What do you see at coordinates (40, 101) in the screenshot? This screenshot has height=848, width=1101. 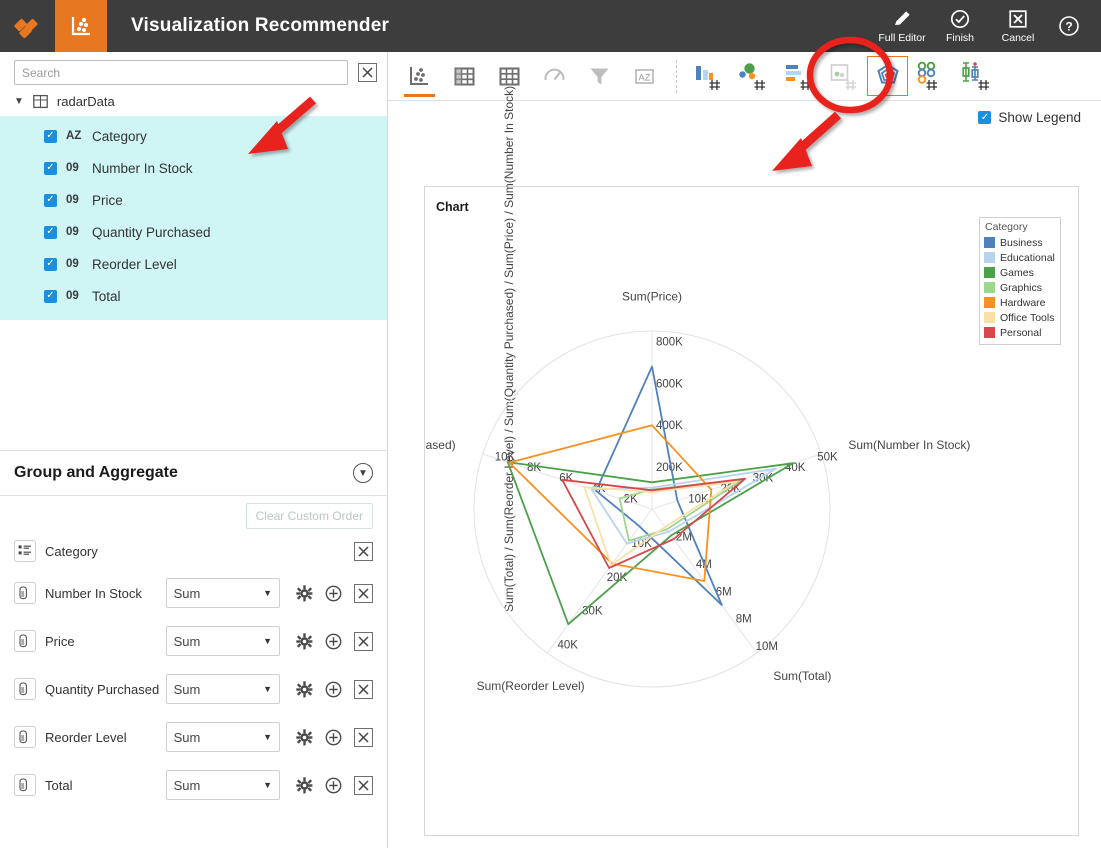 I see `table-icon` at bounding box center [40, 101].